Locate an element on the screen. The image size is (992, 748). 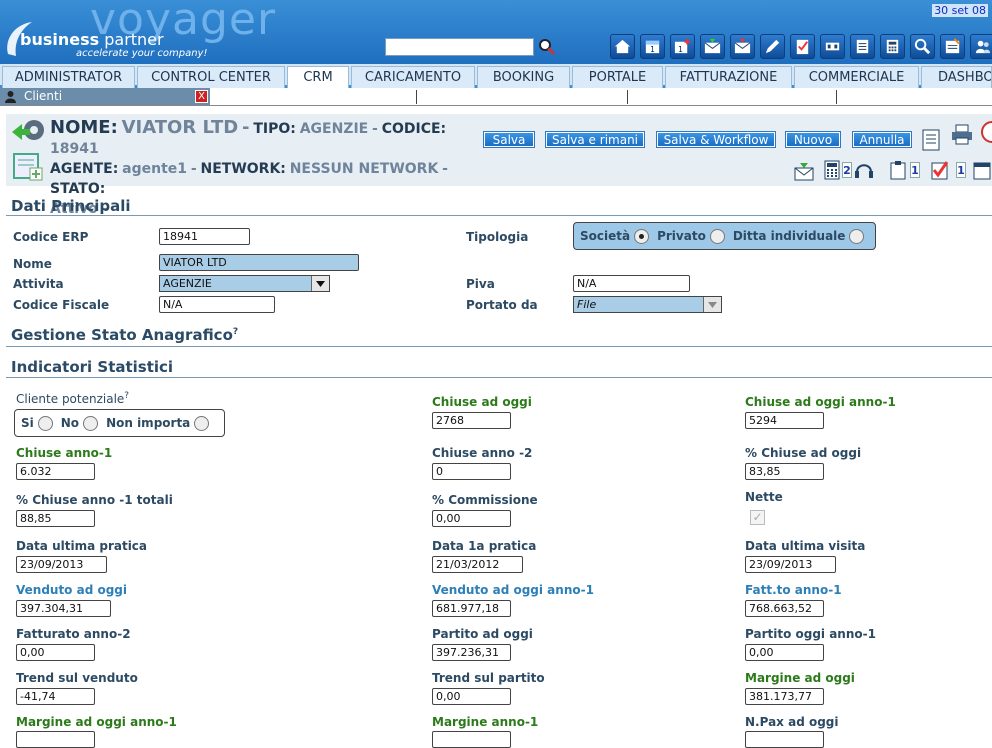
counter-a: 2 is located at coordinates (847, 170).